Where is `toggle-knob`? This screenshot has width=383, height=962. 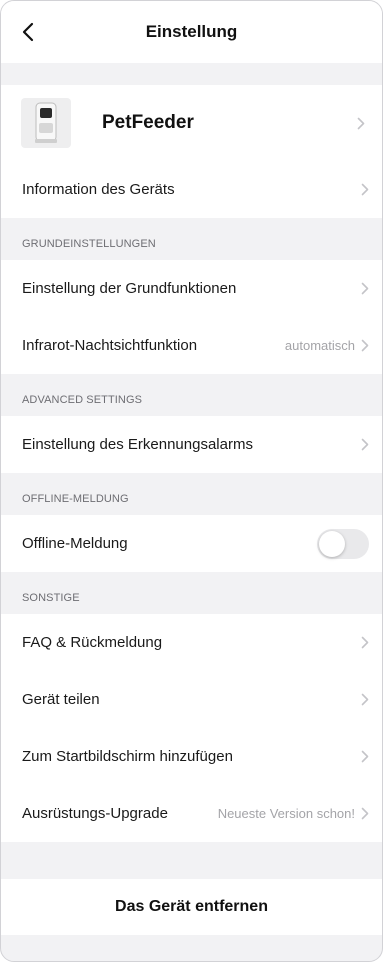 toggle-knob is located at coordinates (332, 543).